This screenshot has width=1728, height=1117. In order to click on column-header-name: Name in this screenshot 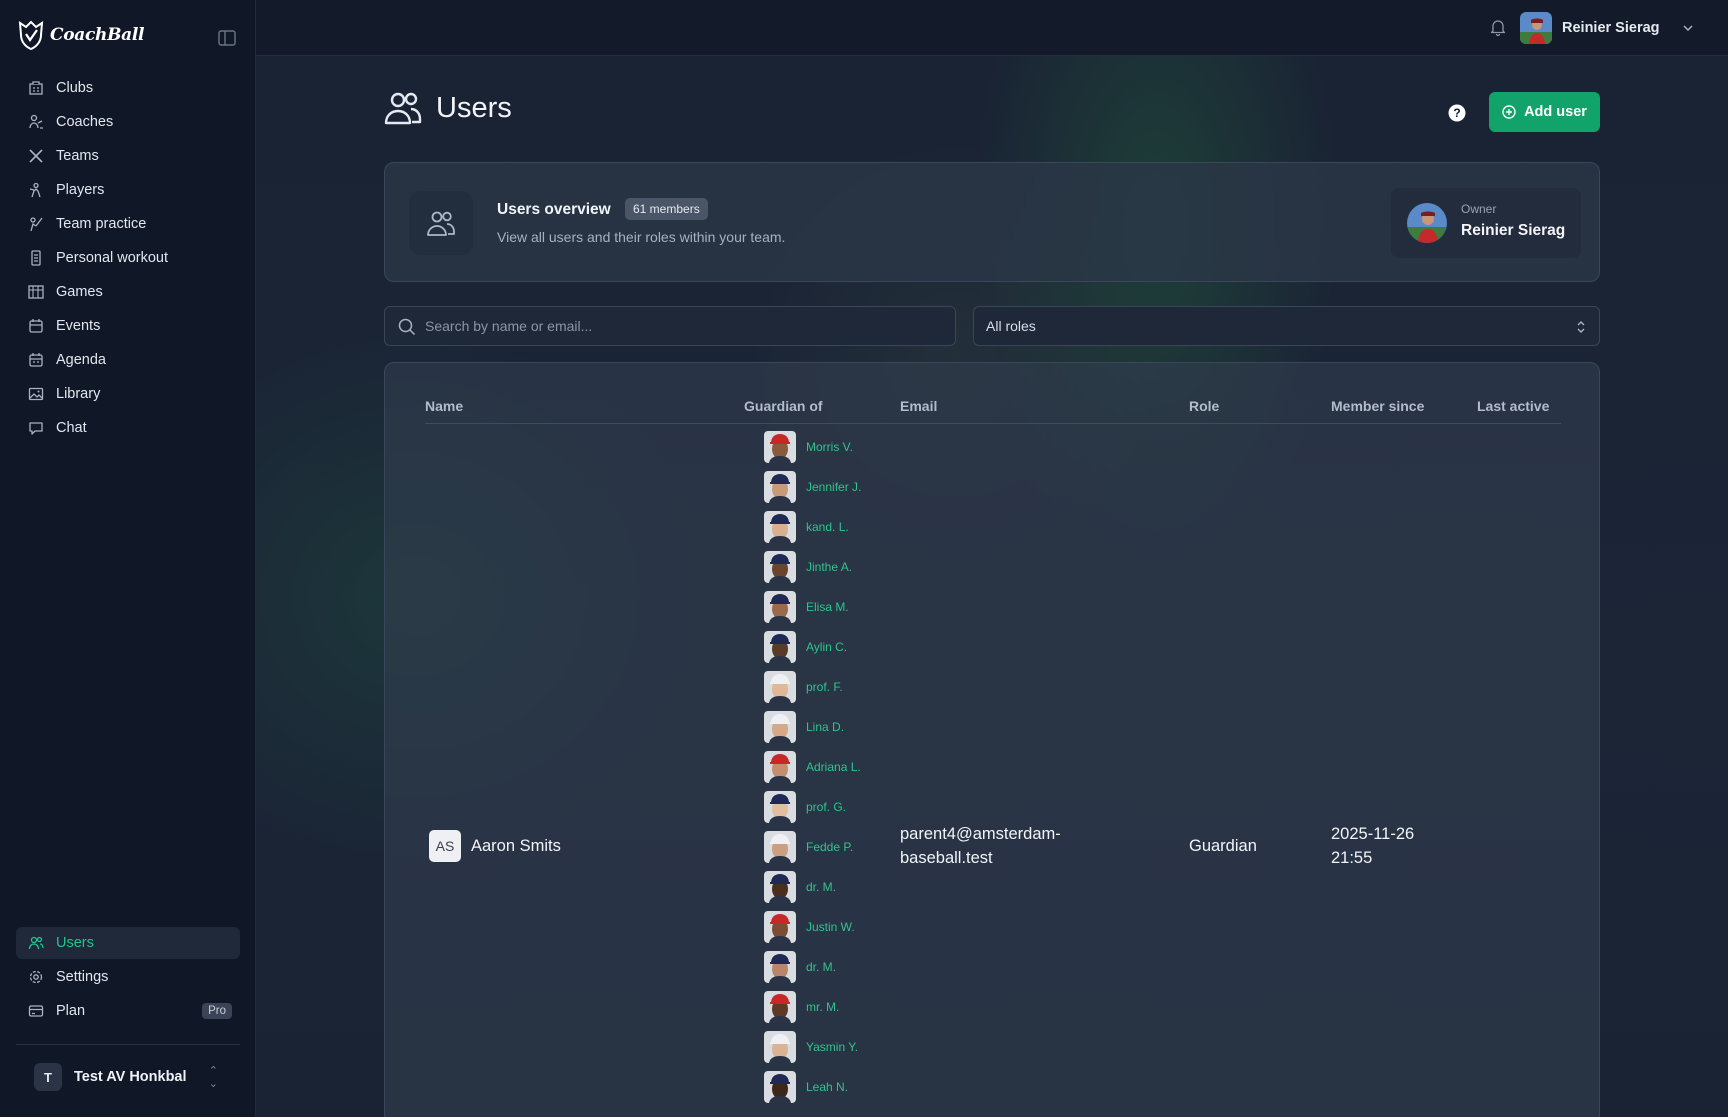, I will do `click(444, 406)`.